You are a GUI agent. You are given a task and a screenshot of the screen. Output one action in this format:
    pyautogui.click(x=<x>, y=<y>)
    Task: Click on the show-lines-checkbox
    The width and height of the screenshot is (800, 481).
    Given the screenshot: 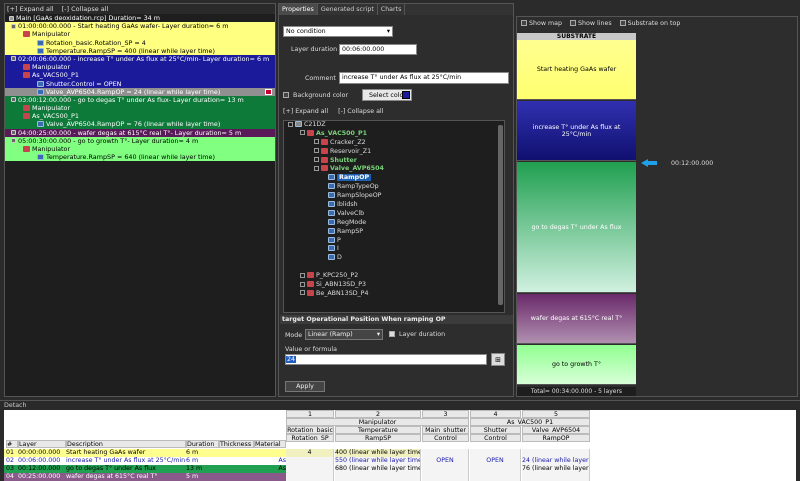 What is the action you would take?
    pyautogui.click(x=573, y=23)
    